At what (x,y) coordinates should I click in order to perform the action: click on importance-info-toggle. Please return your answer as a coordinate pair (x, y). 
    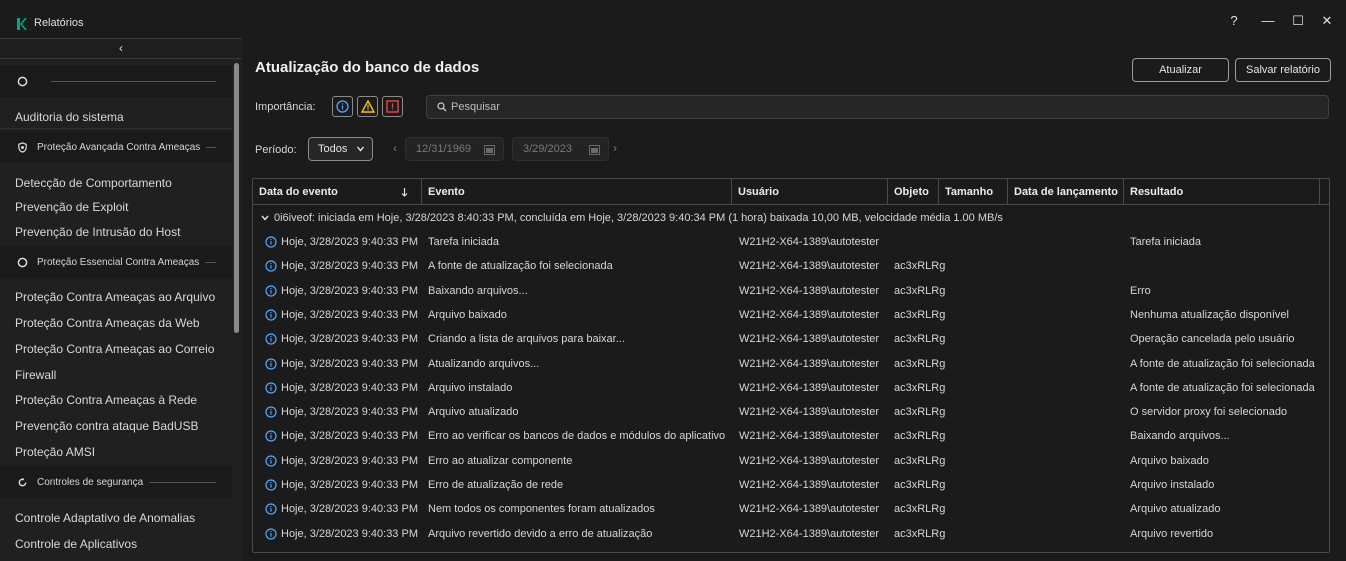
    Looking at the image, I should click on (342, 106).